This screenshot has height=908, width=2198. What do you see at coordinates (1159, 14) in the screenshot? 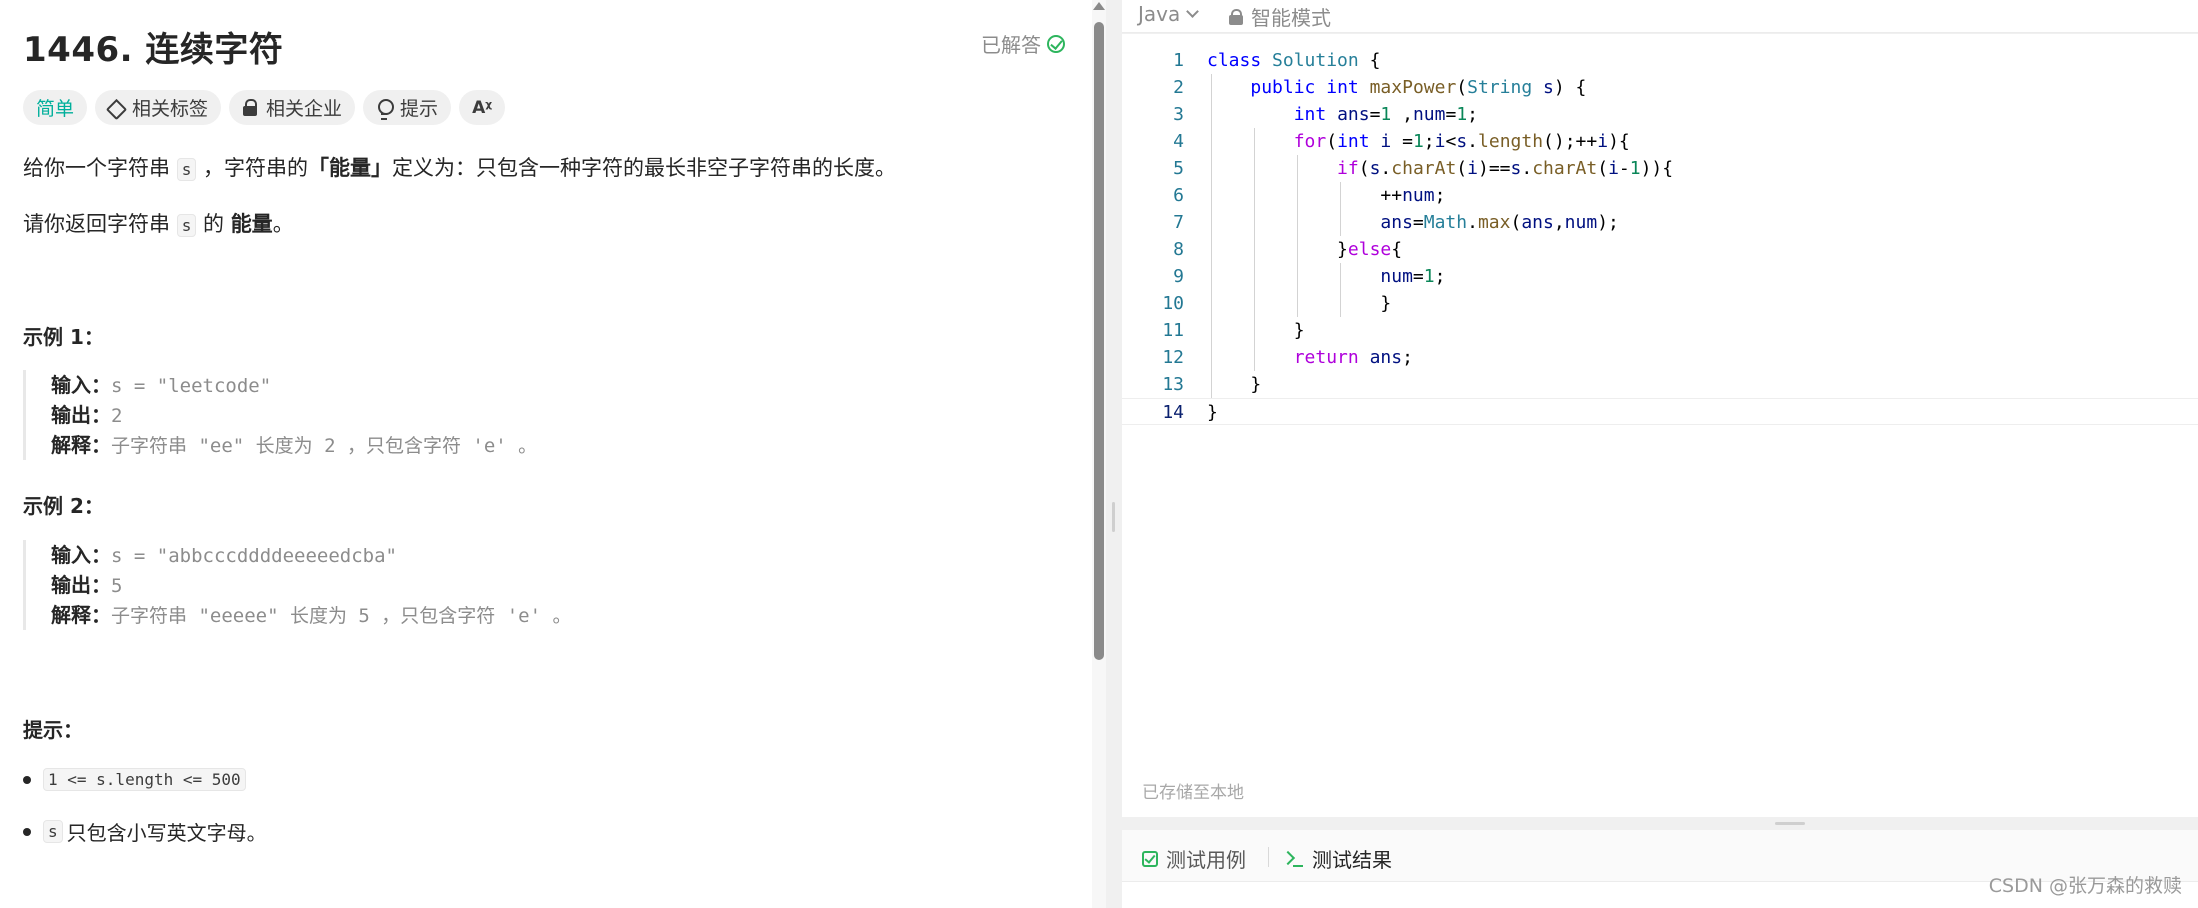
I see `language-label: Java` at bounding box center [1159, 14].